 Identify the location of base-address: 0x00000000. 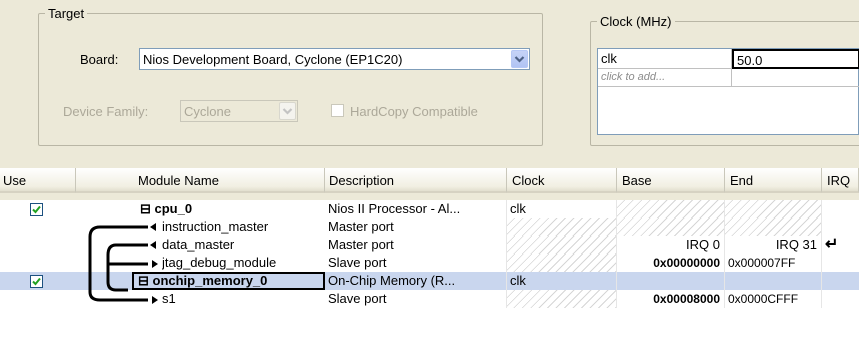
(671, 263).